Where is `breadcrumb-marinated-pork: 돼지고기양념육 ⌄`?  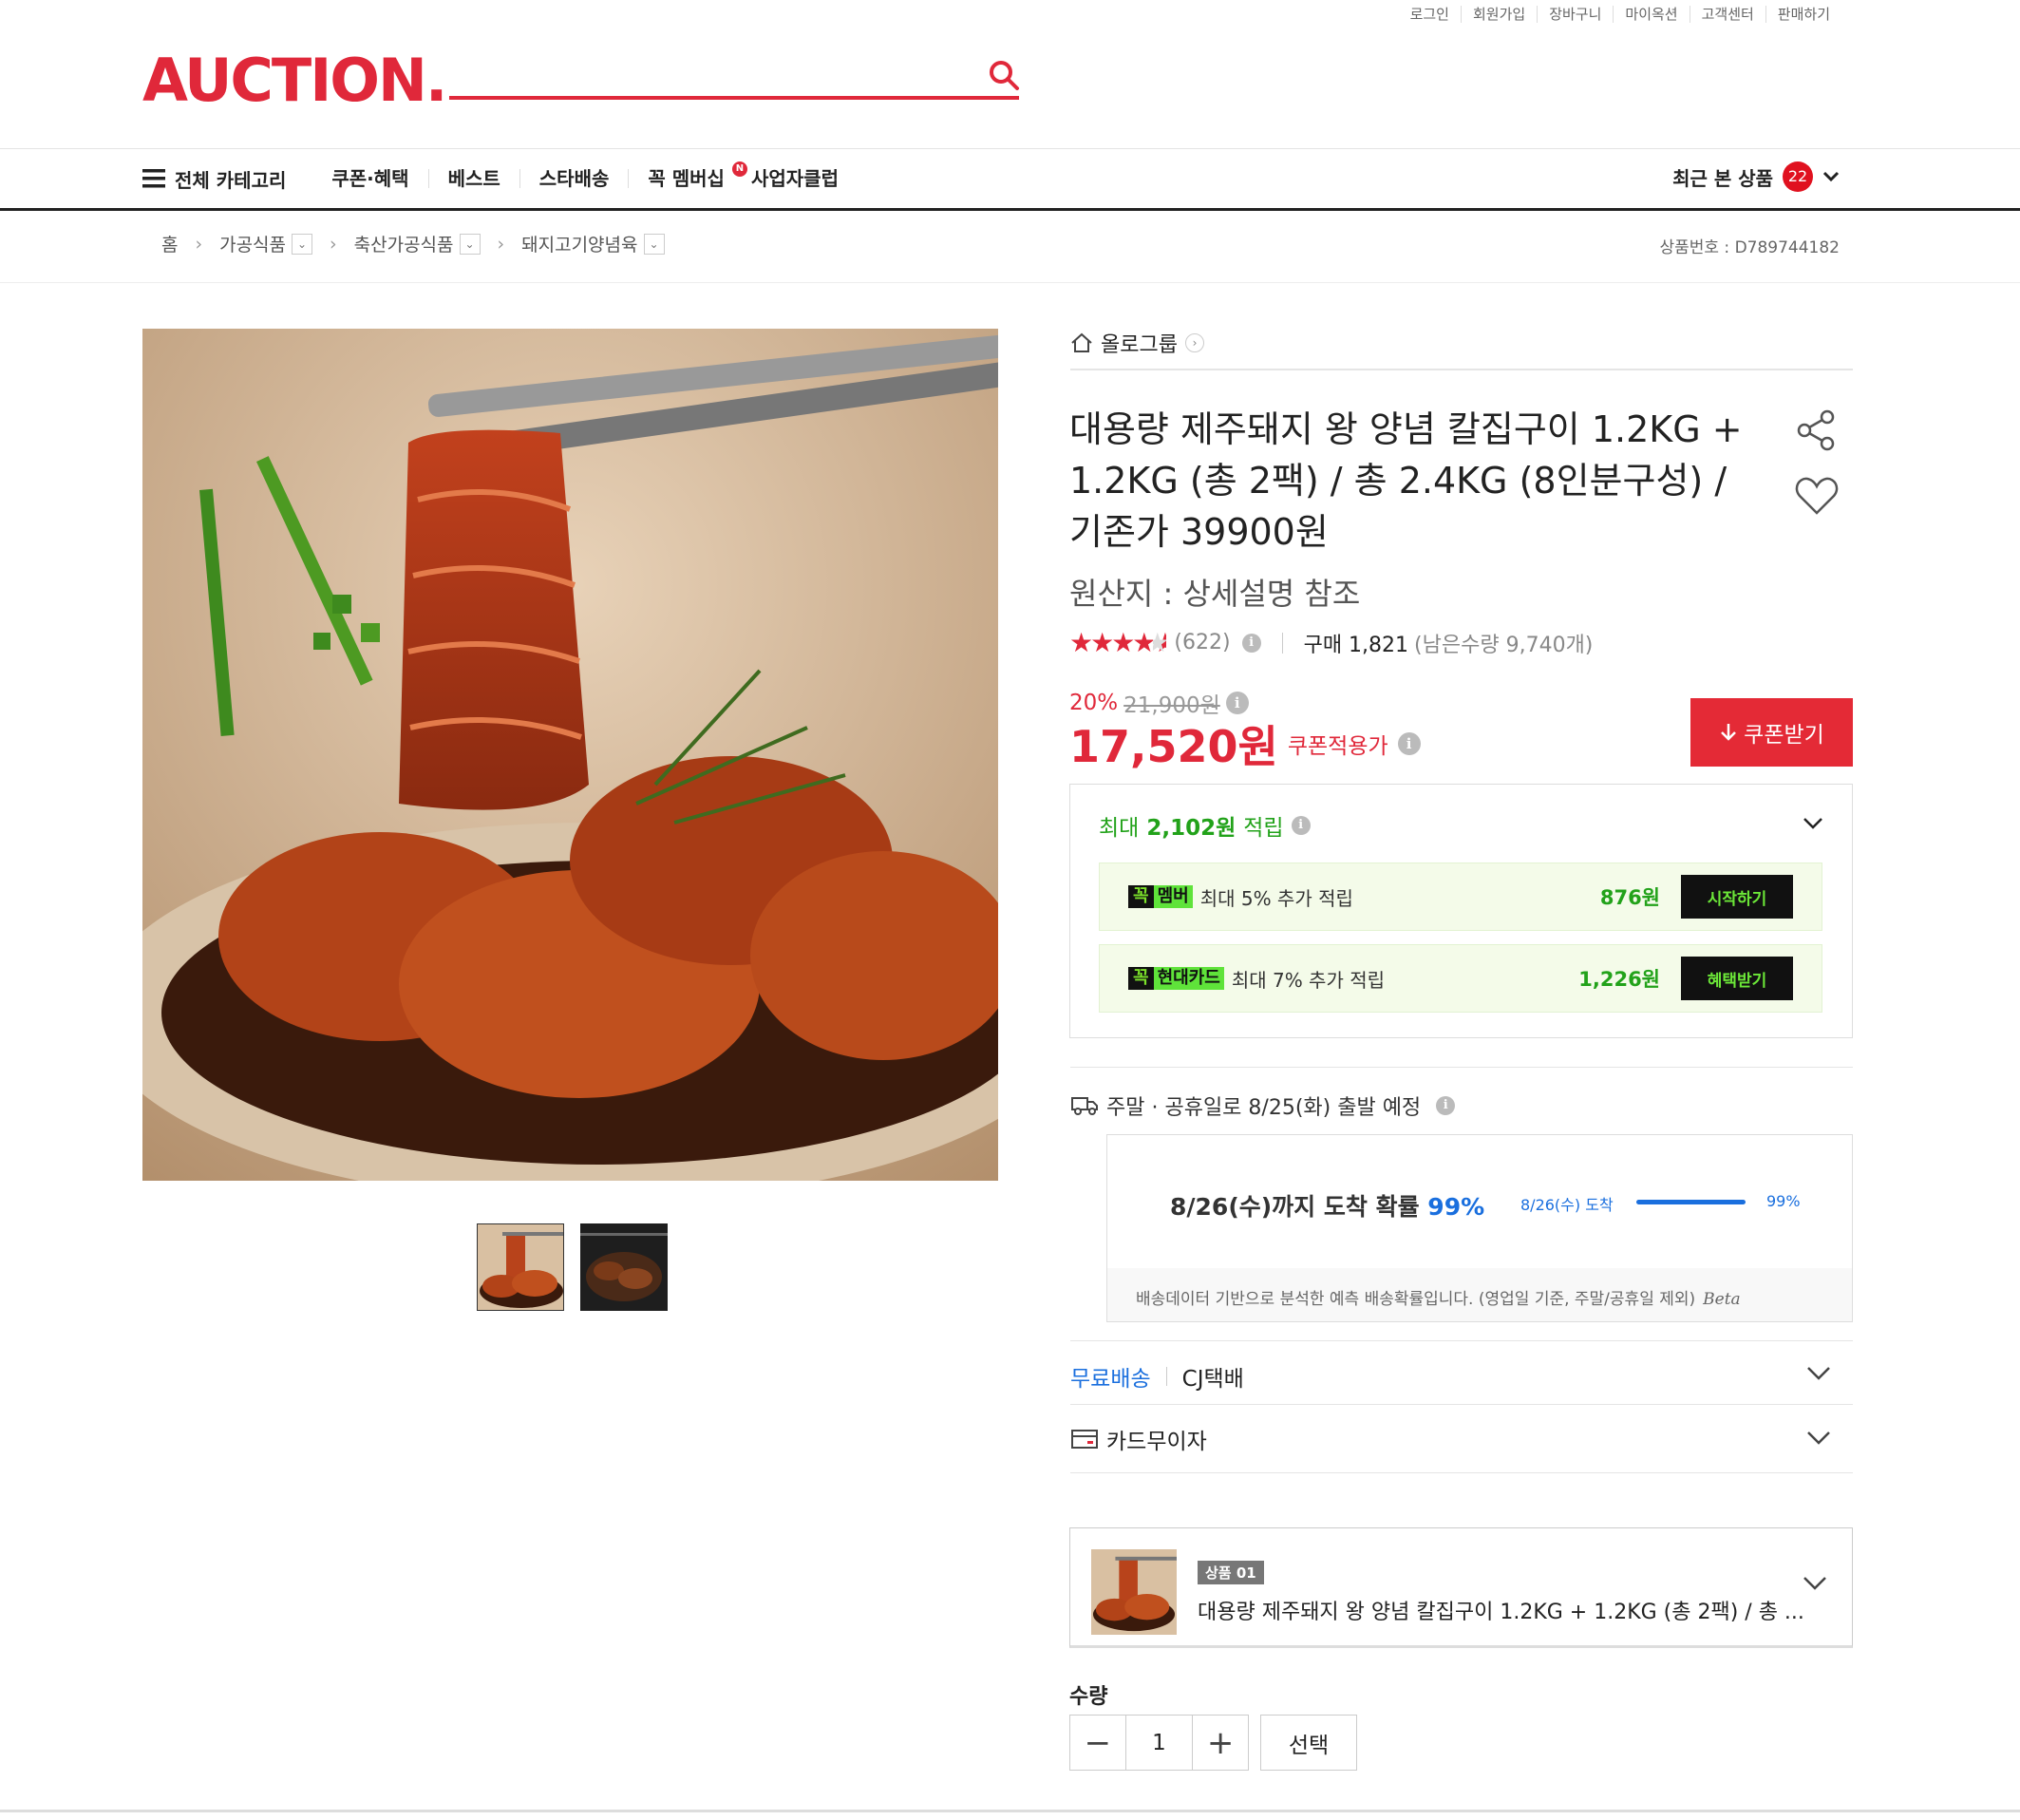
breadcrumb-marinated-pork: 돼지고기양념육 ⌄ is located at coordinates (593, 243).